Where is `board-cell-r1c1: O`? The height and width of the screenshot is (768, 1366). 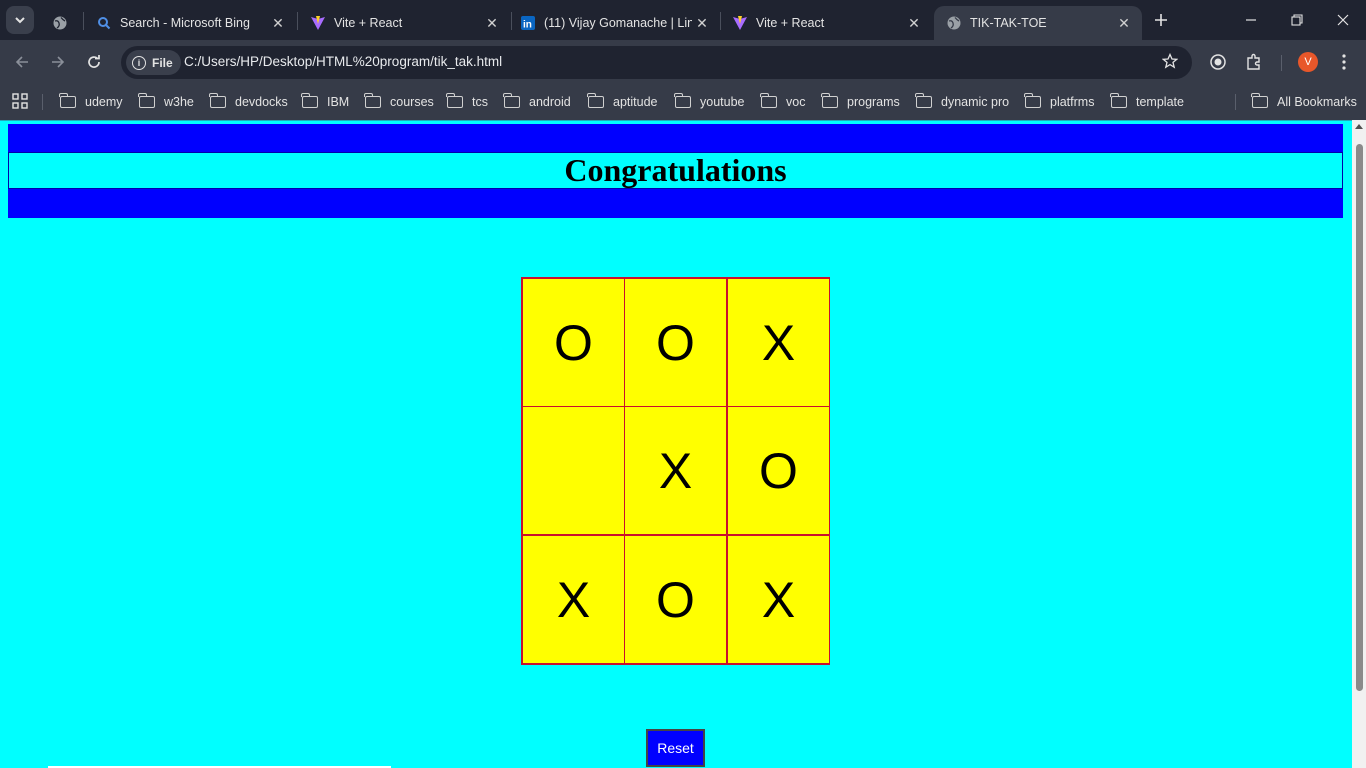 board-cell-r1c1: O is located at coordinates (573, 342).